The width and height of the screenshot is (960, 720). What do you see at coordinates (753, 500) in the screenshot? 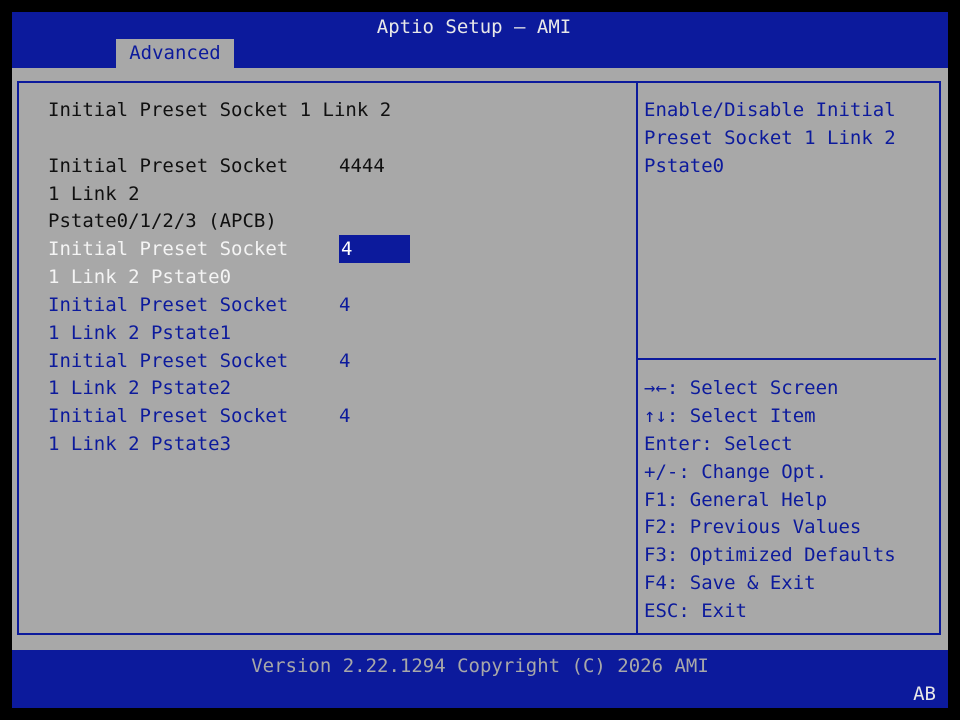
I see `key-desc: General Help` at bounding box center [753, 500].